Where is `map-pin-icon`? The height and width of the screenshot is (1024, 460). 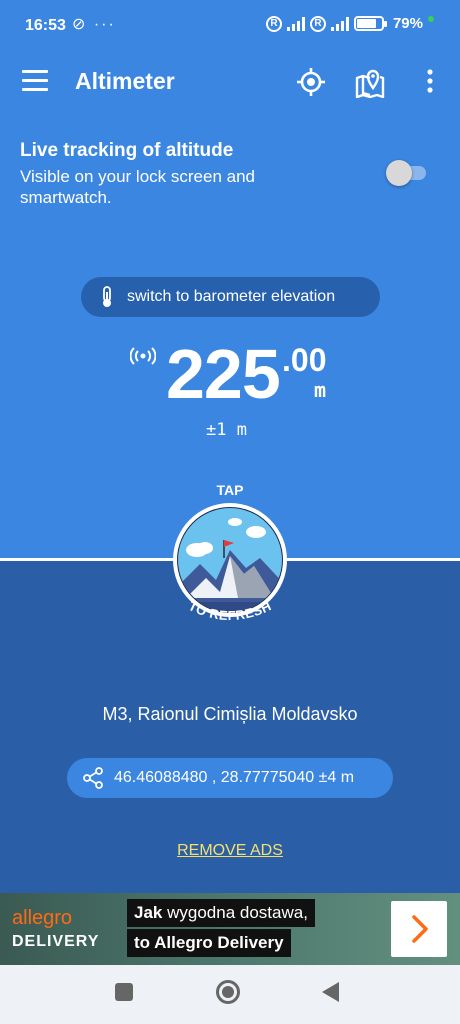
map-pin-icon is located at coordinates (370, 84).